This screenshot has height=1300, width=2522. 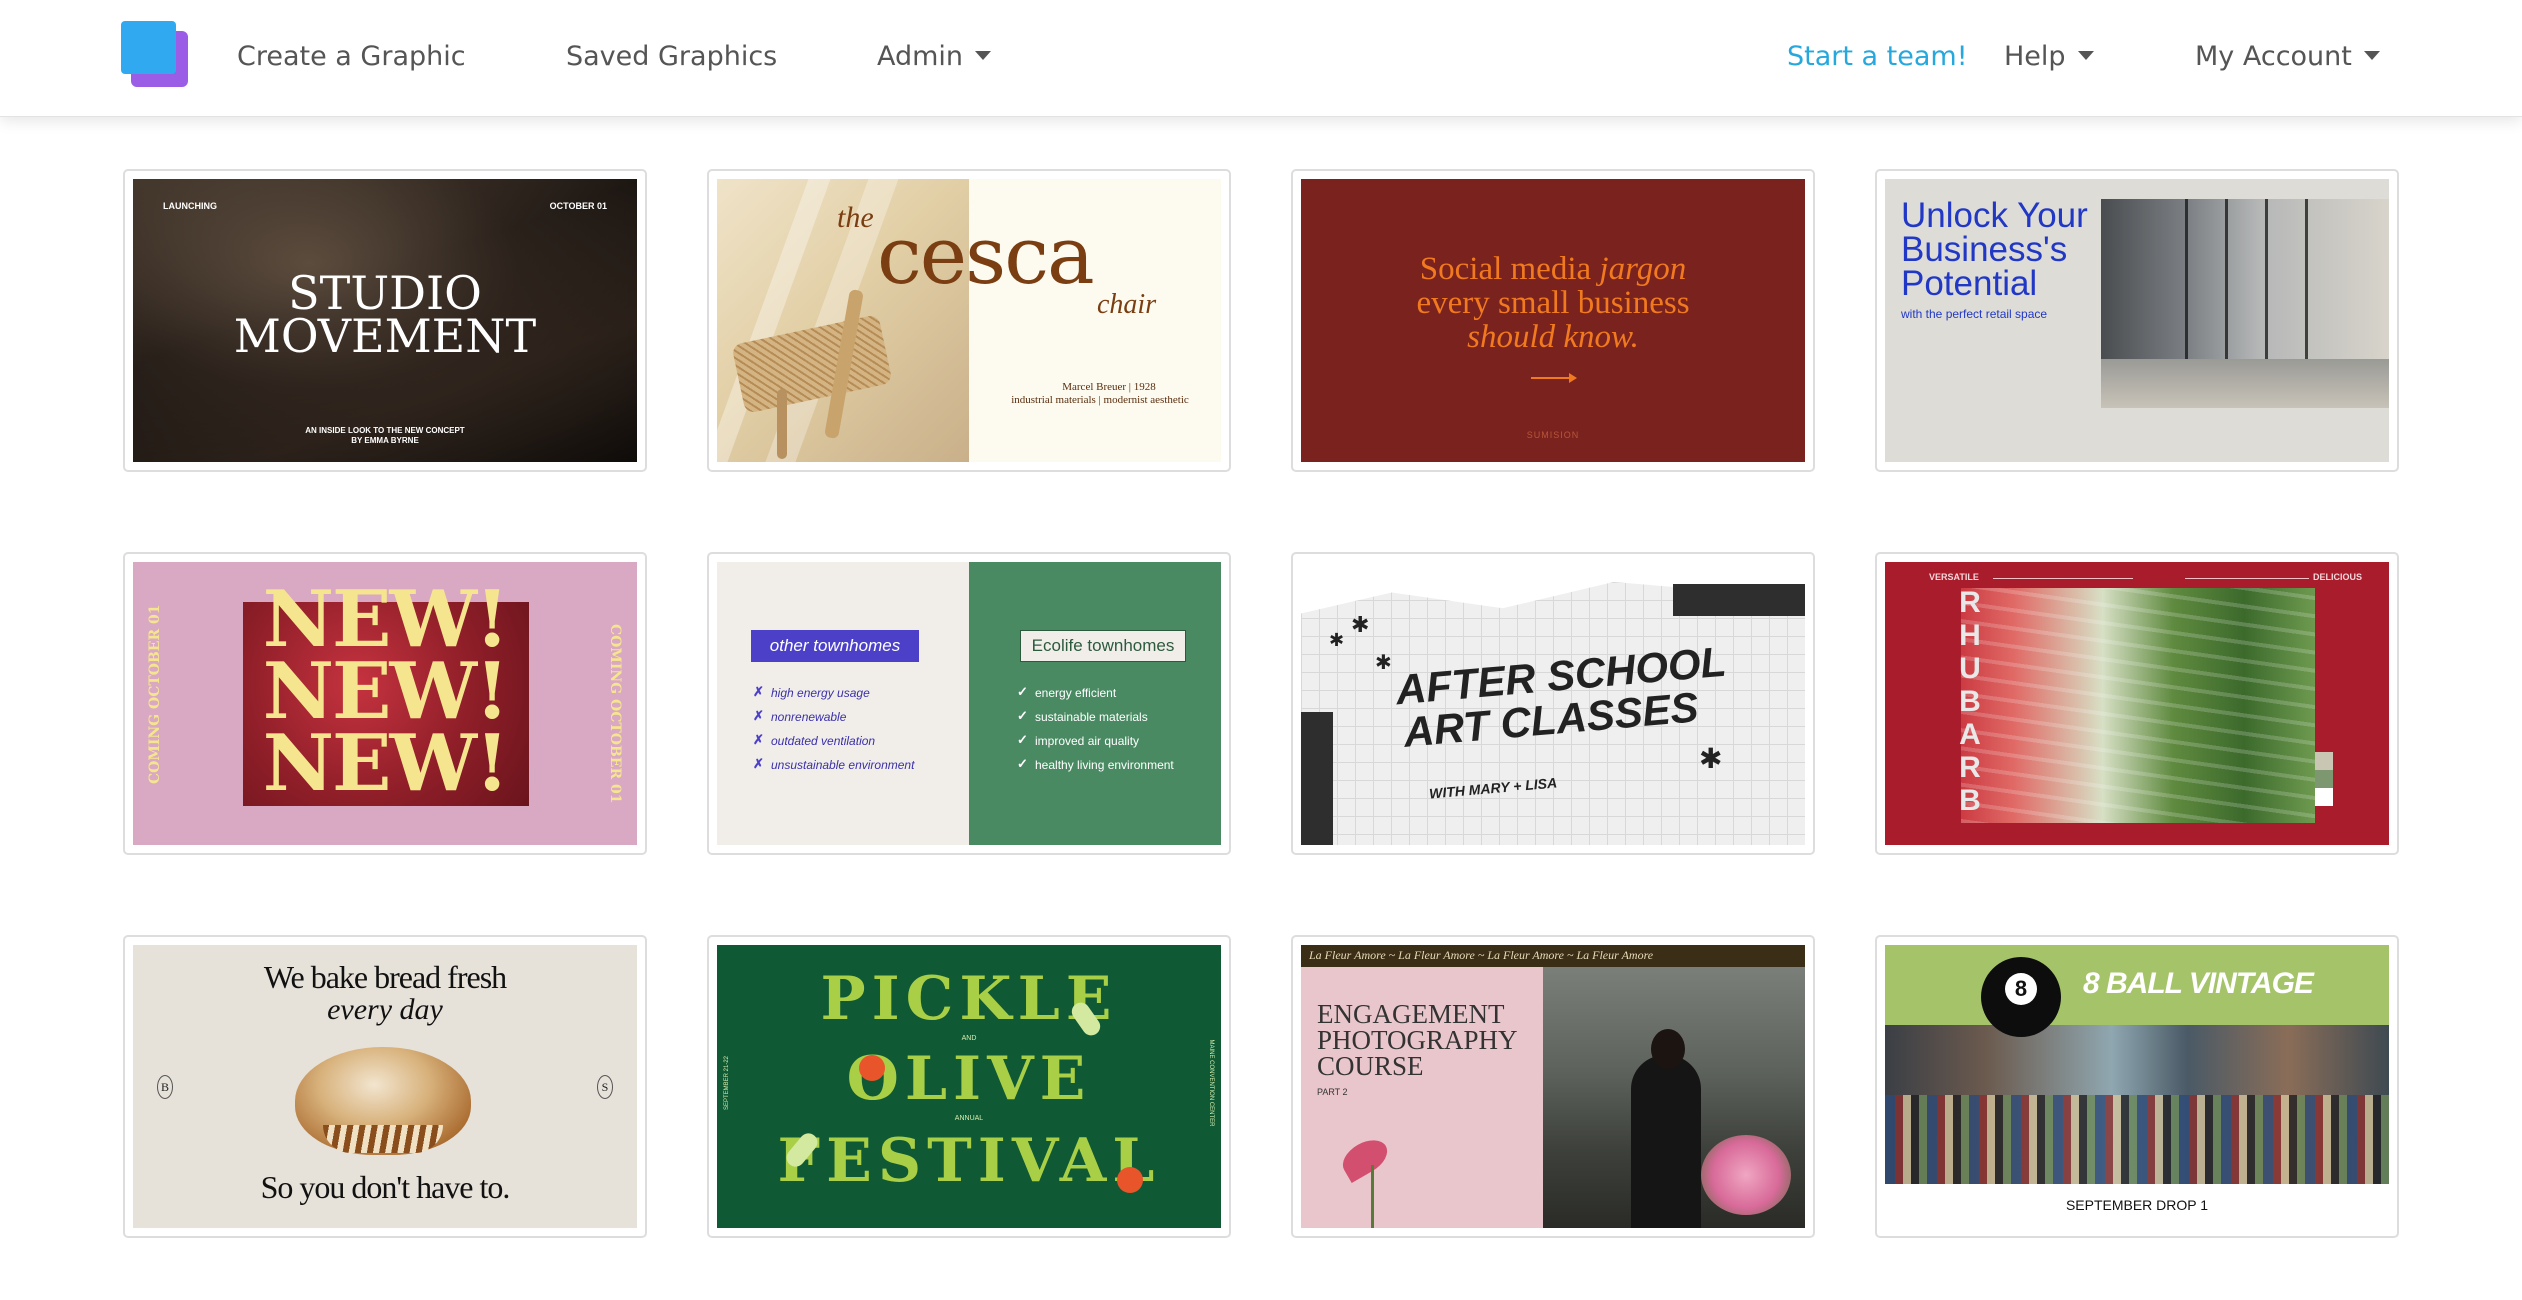 What do you see at coordinates (2273, 56) in the screenshot?
I see `nav-account-label: My Account` at bounding box center [2273, 56].